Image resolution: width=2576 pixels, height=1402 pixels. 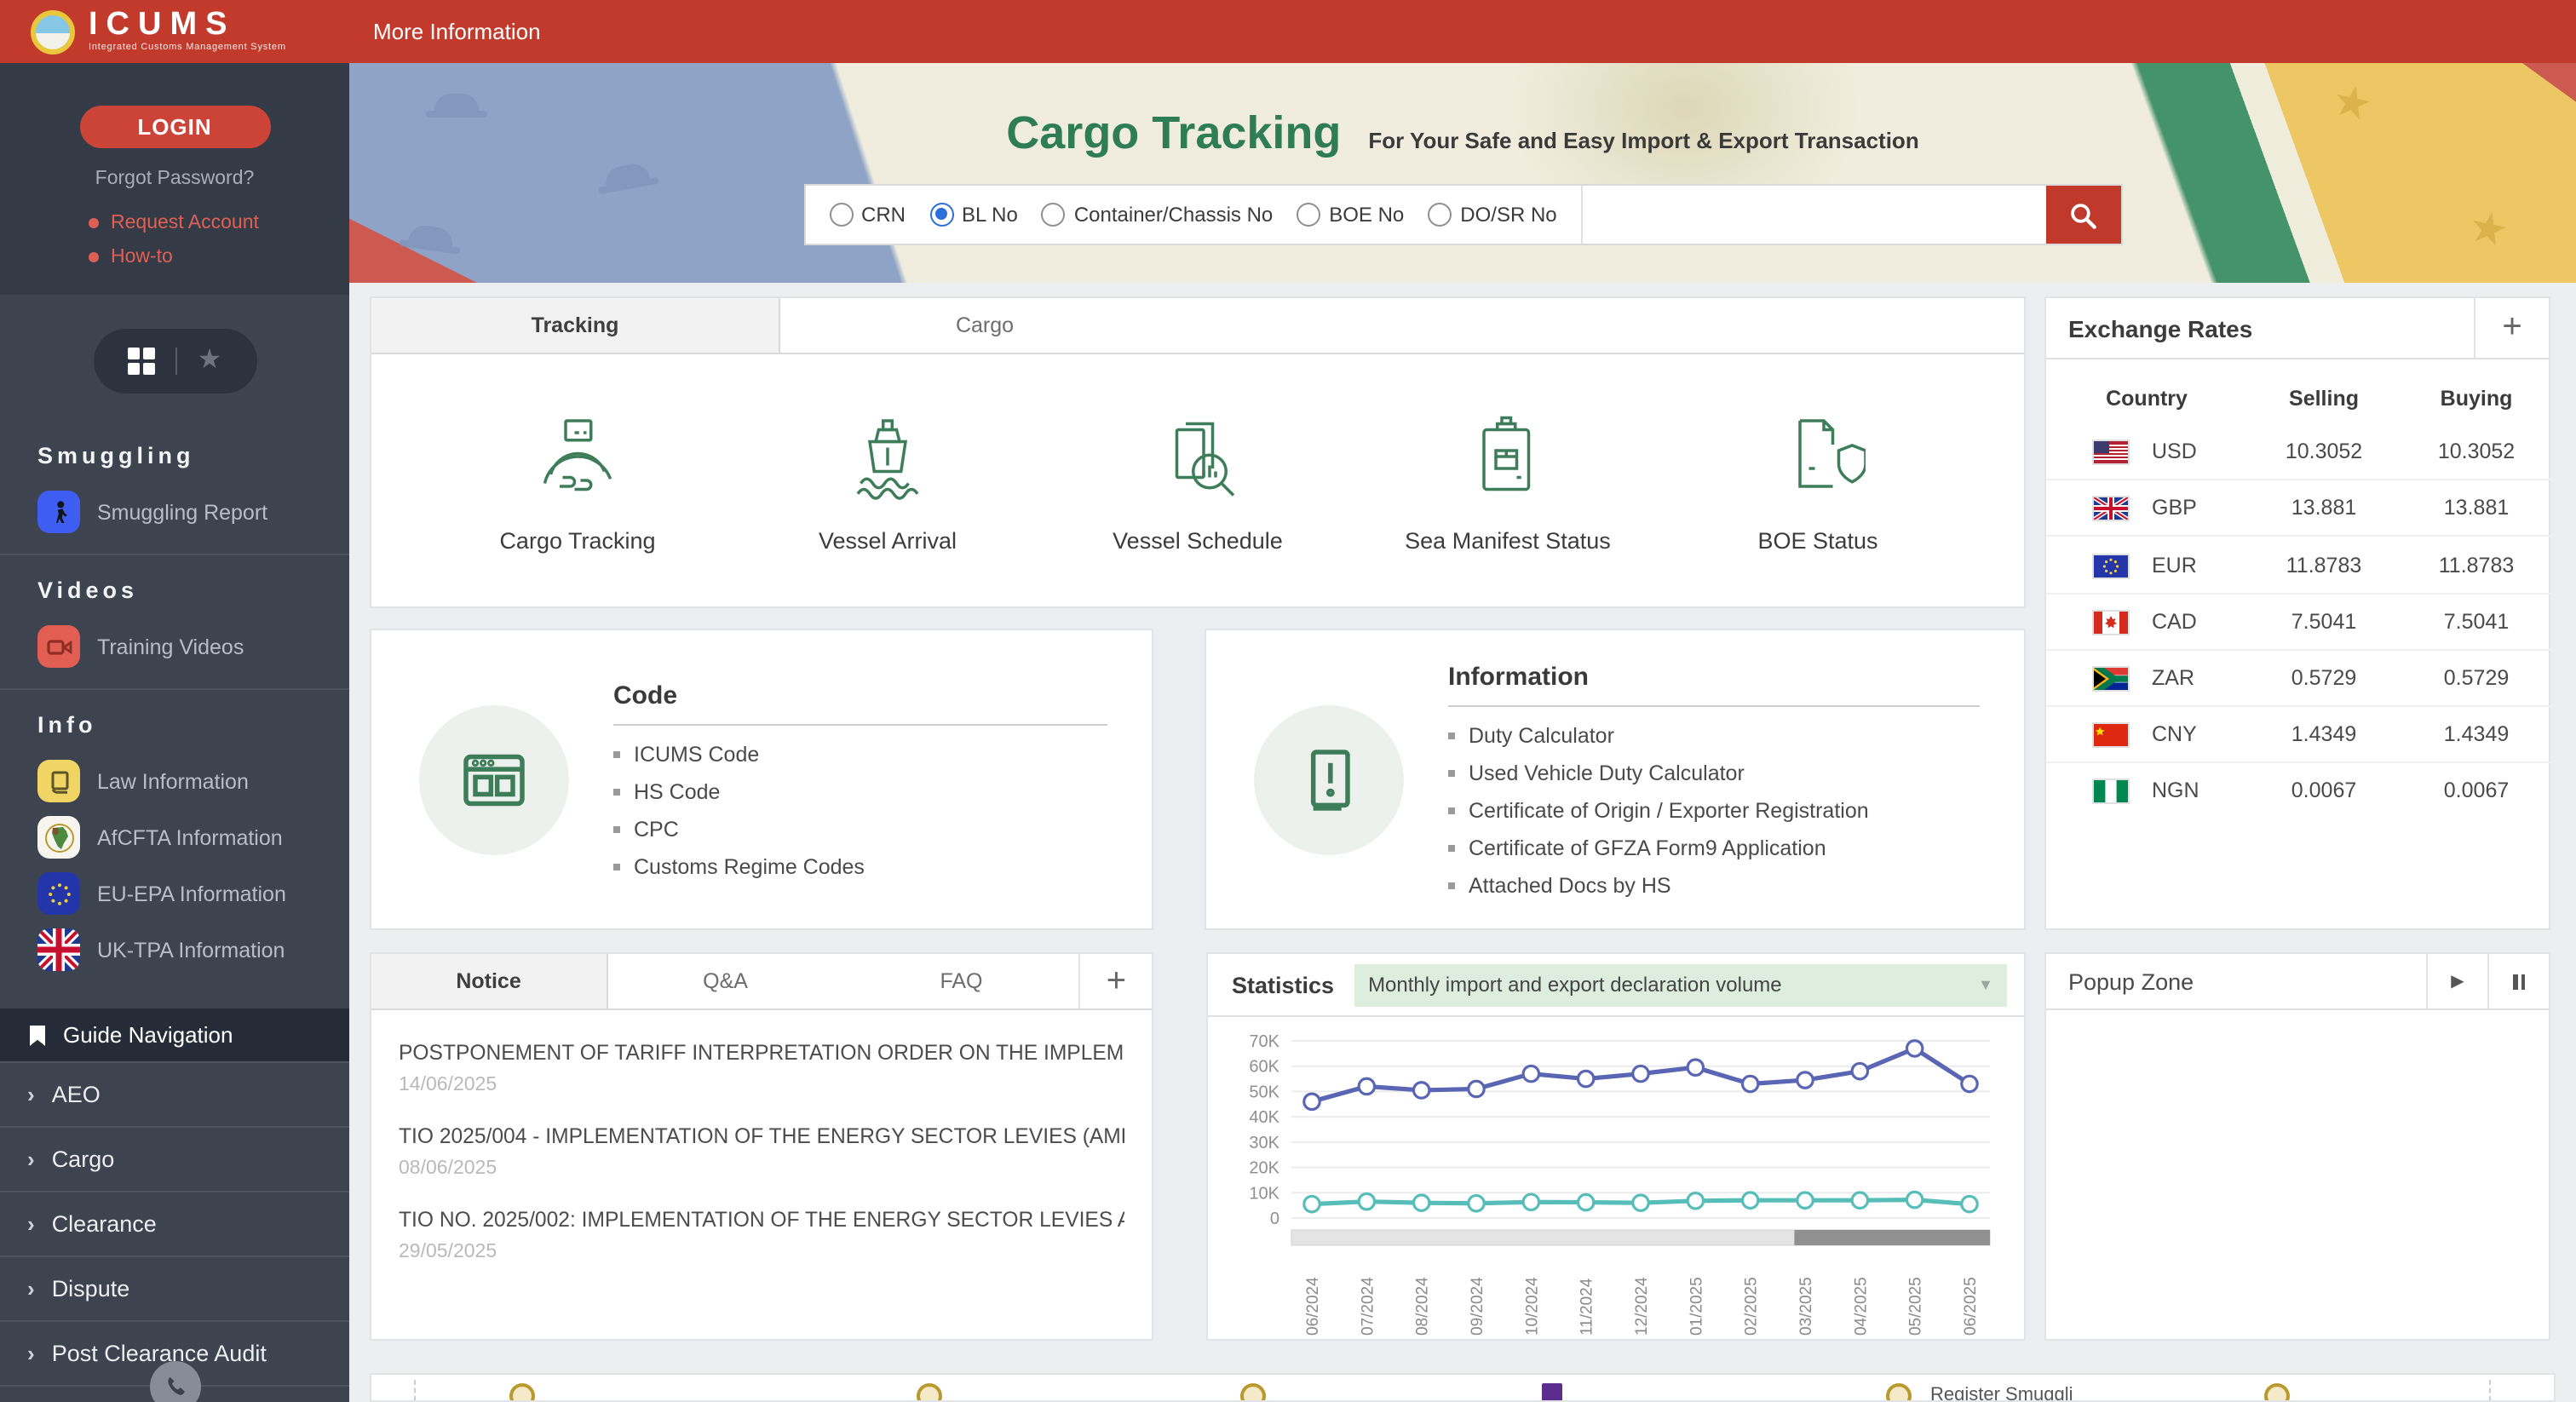 I want to click on nav-item-cargo: › Cargo, so click(x=174, y=1158).